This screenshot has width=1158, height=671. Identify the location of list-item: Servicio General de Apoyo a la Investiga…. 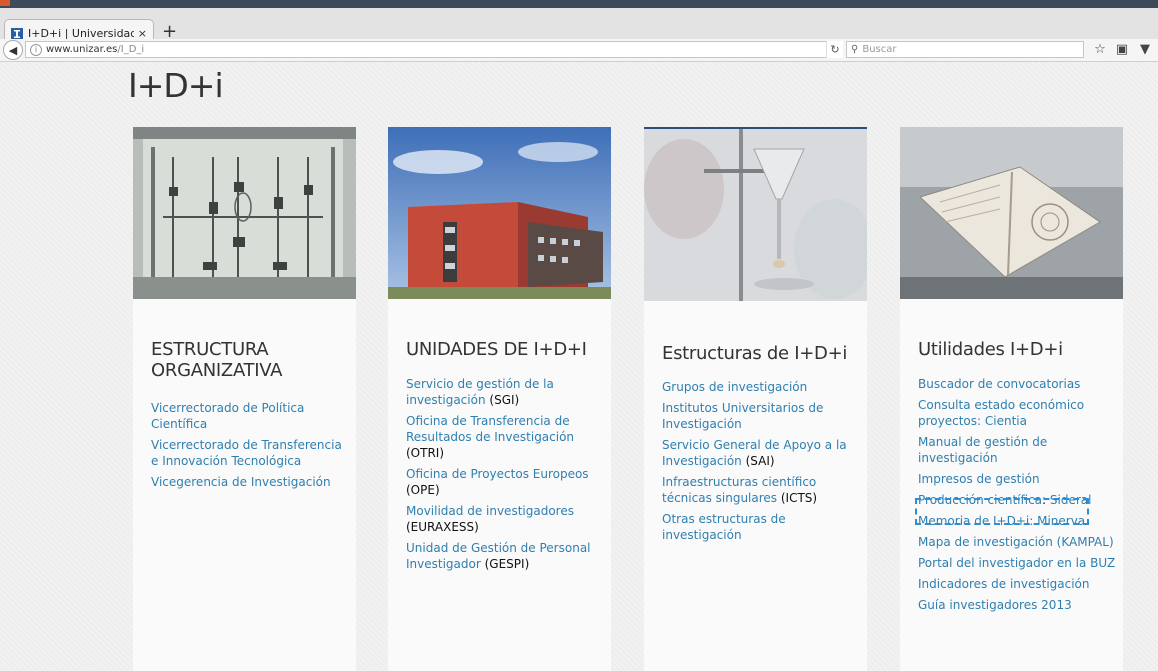
(762, 453).